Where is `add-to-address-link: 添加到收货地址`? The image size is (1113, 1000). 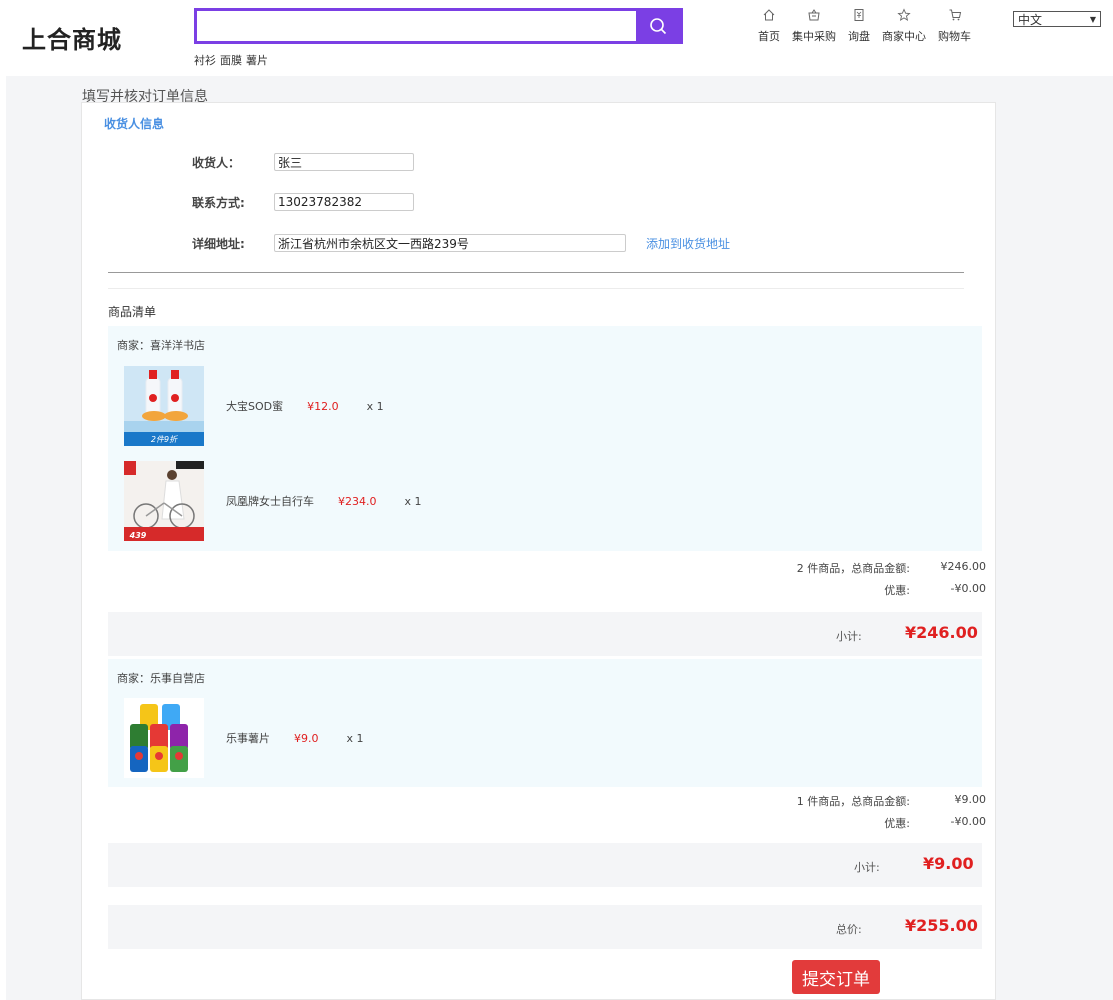
add-to-address-link: 添加到收货地址 is located at coordinates (688, 243).